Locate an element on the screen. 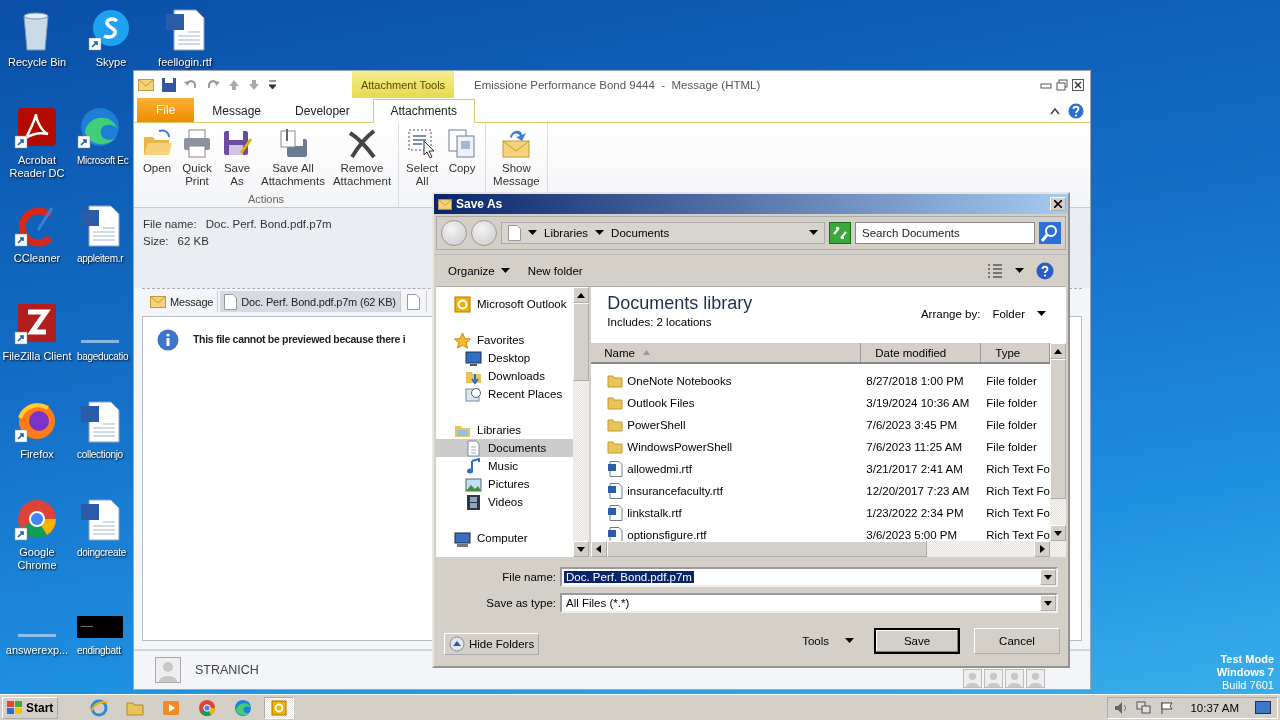  desktop-icon-label: Recycle Bin is located at coordinates (37, 62).